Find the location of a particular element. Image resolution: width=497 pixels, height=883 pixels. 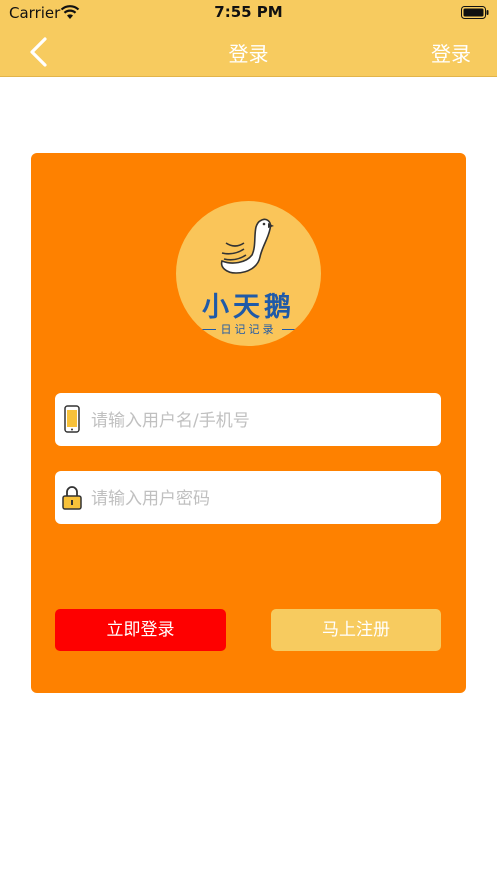

app-logo: 小天鹅 日记记录 is located at coordinates (248, 273).